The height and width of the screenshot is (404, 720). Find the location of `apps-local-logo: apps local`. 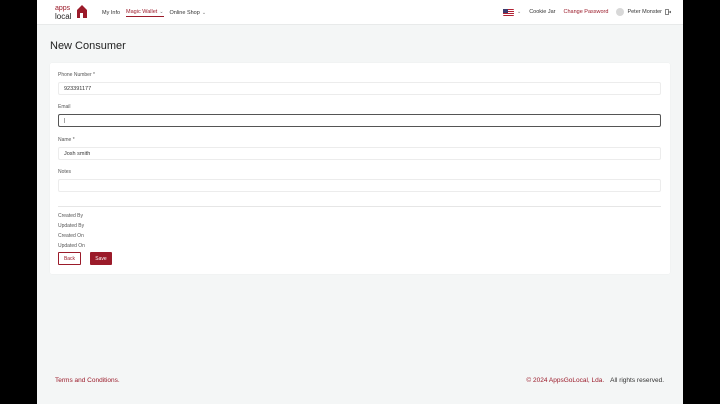

apps-local-logo: apps local is located at coordinates (70, 12).